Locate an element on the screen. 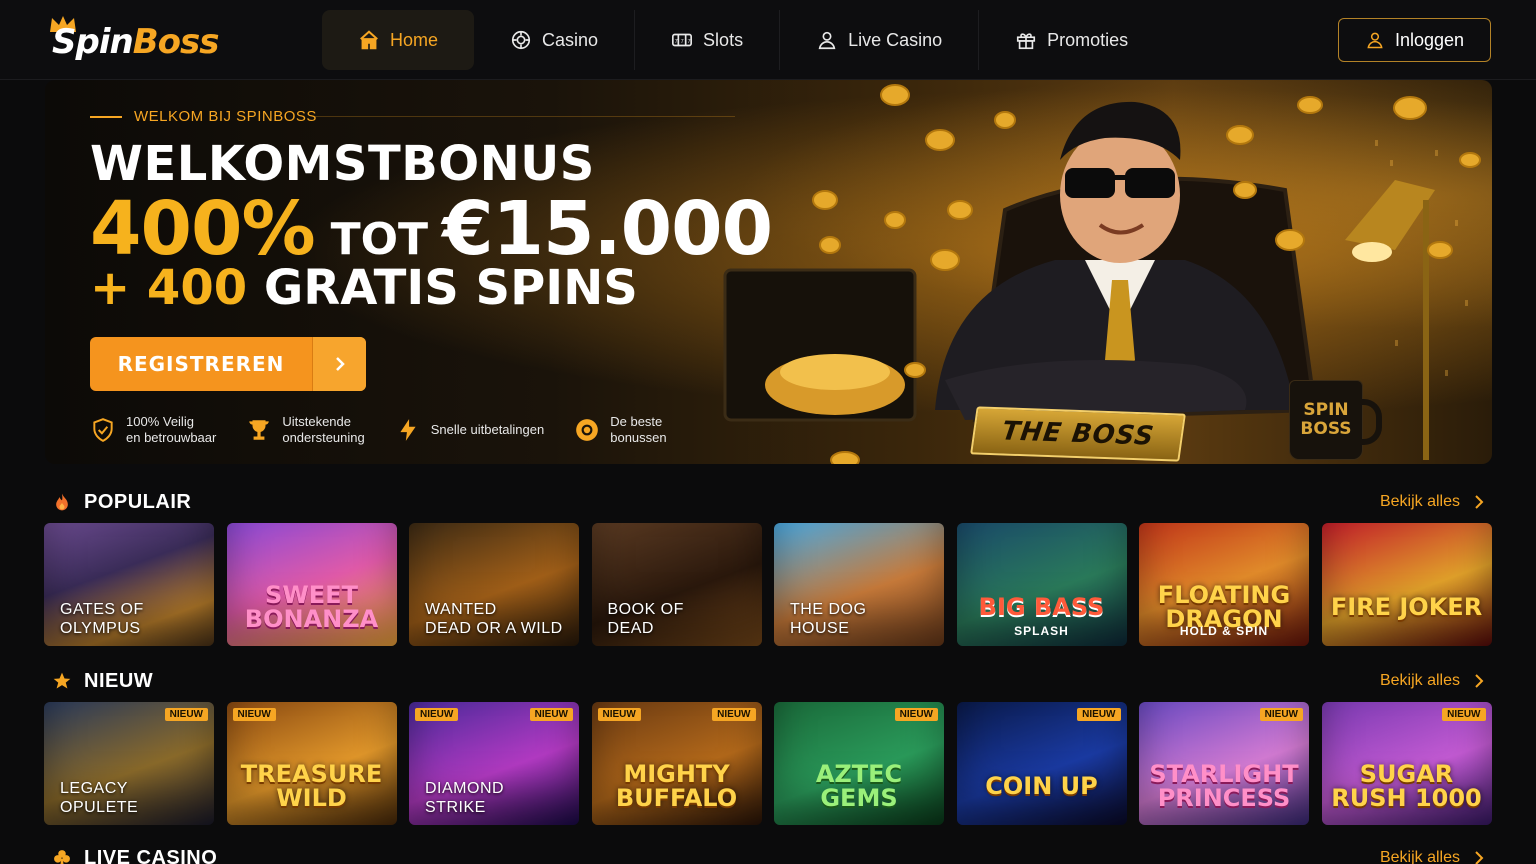  spin-boss-mug: SPIN BOSS is located at coordinates (1335, 420).